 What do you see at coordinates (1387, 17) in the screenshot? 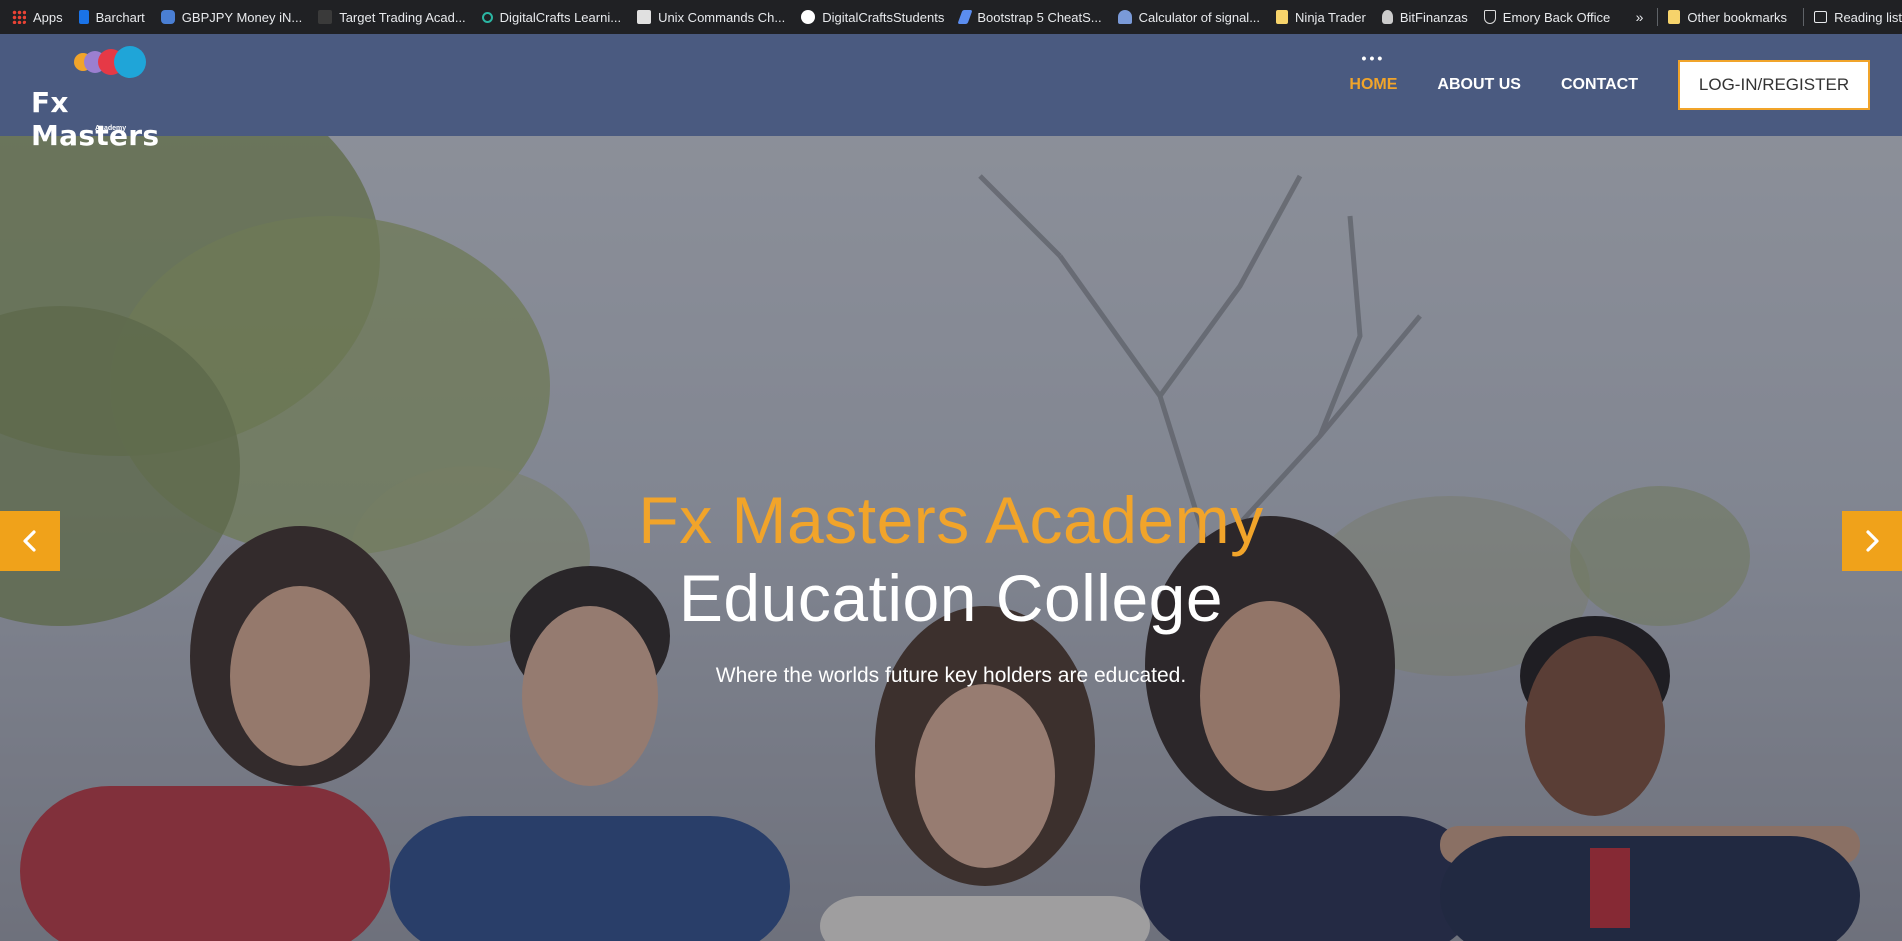
I see `person-icon` at bounding box center [1387, 17].